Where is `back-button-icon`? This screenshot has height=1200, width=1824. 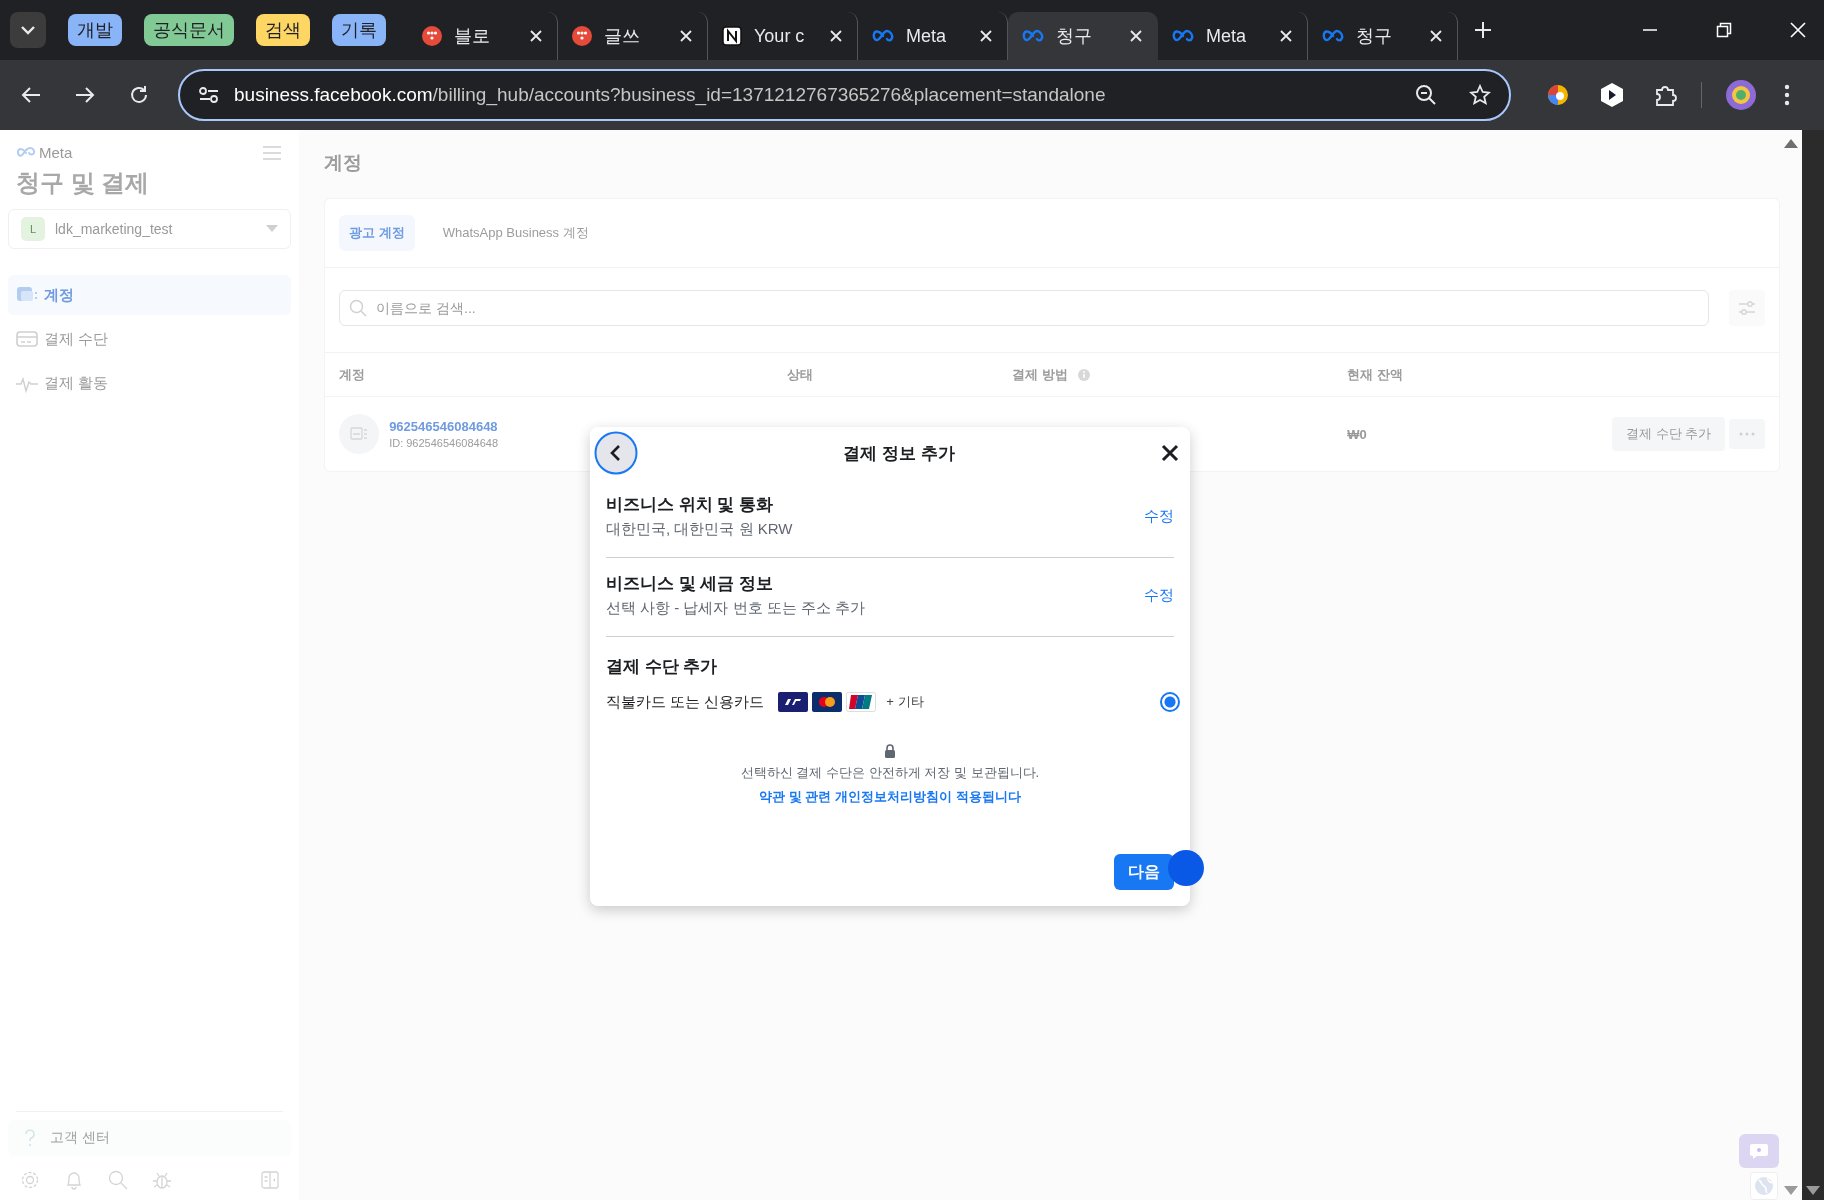 back-button-icon is located at coordinates (616, 453).